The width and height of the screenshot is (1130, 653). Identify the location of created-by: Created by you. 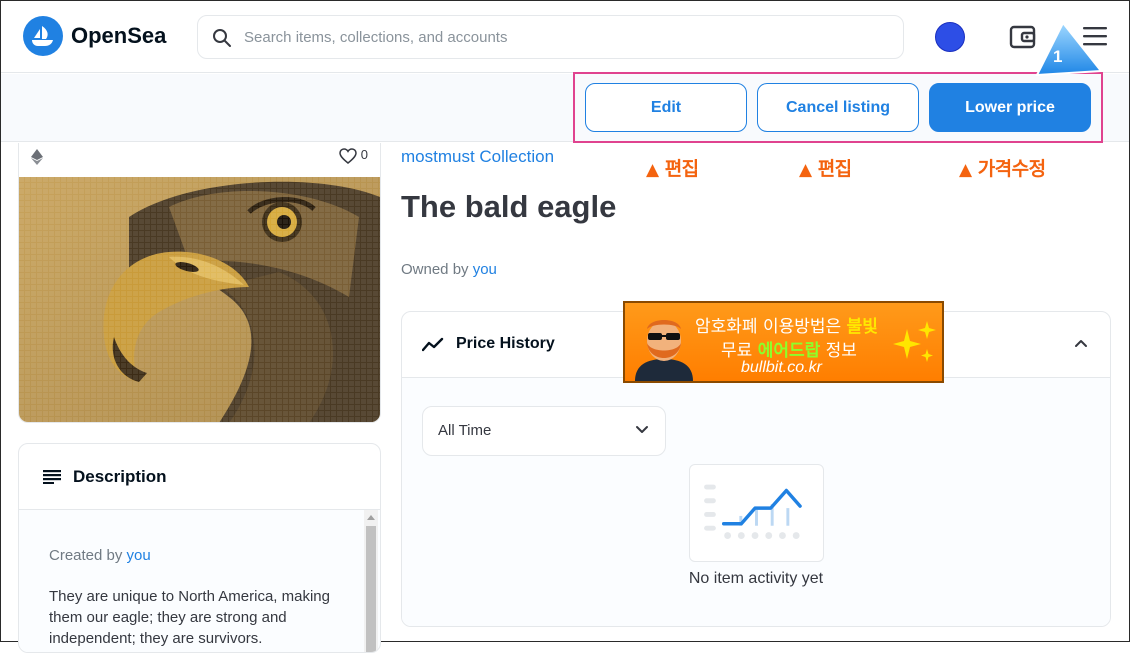
(100, 555).